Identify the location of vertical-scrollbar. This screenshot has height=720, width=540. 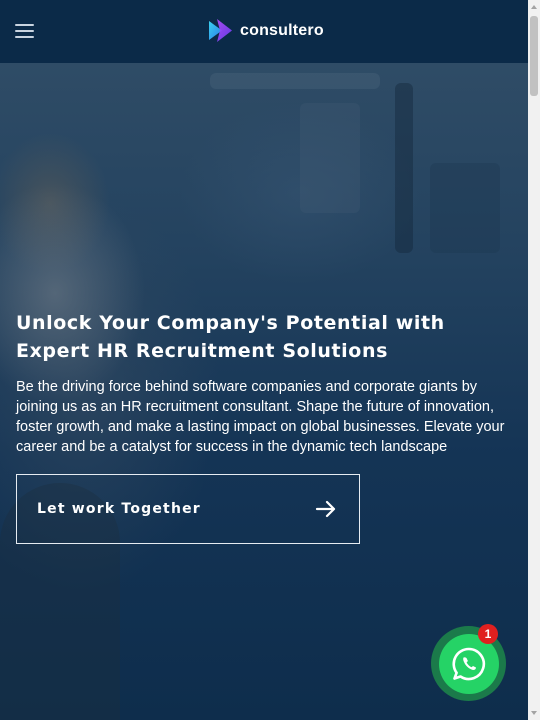
(534, 360).